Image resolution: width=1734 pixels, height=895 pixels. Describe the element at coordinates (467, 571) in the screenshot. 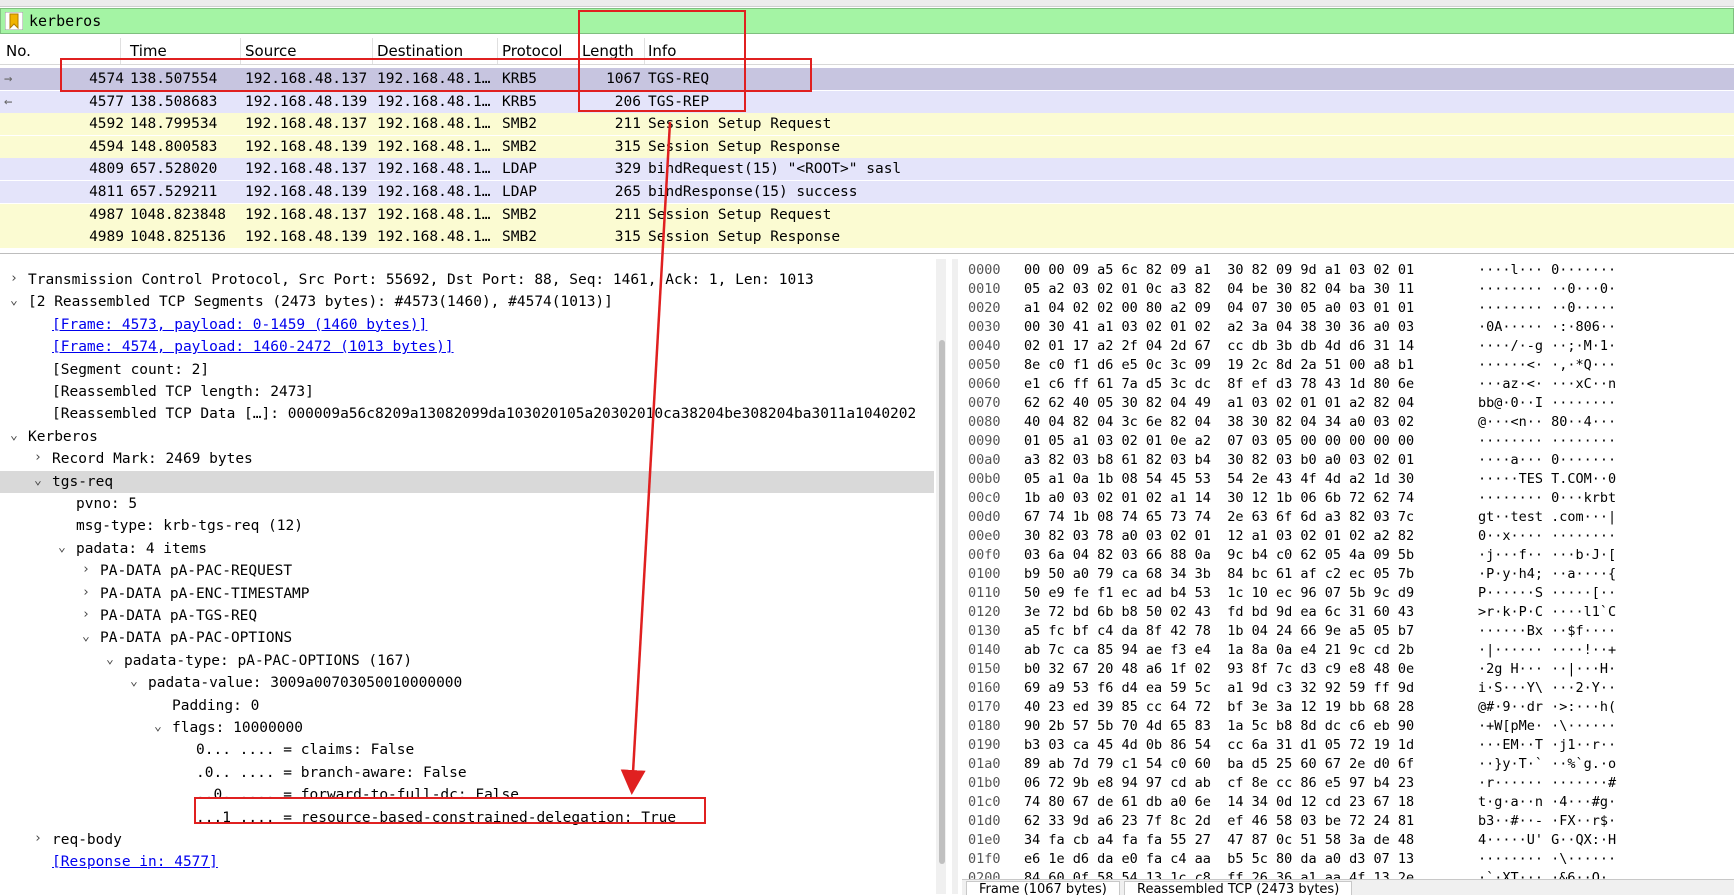

I see `tree-item: › PA-DATA pA-PAC-REQUEST` at that location.